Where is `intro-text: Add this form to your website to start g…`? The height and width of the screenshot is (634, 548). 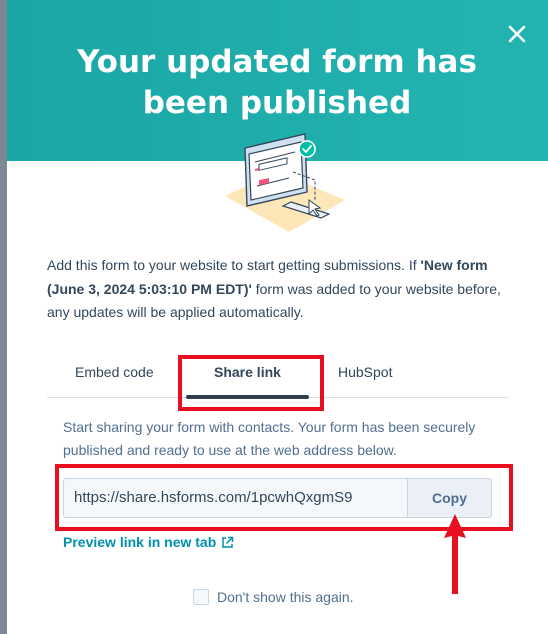
intro-text: Add this form to your website to start g… is located at coordinates (277, 289).